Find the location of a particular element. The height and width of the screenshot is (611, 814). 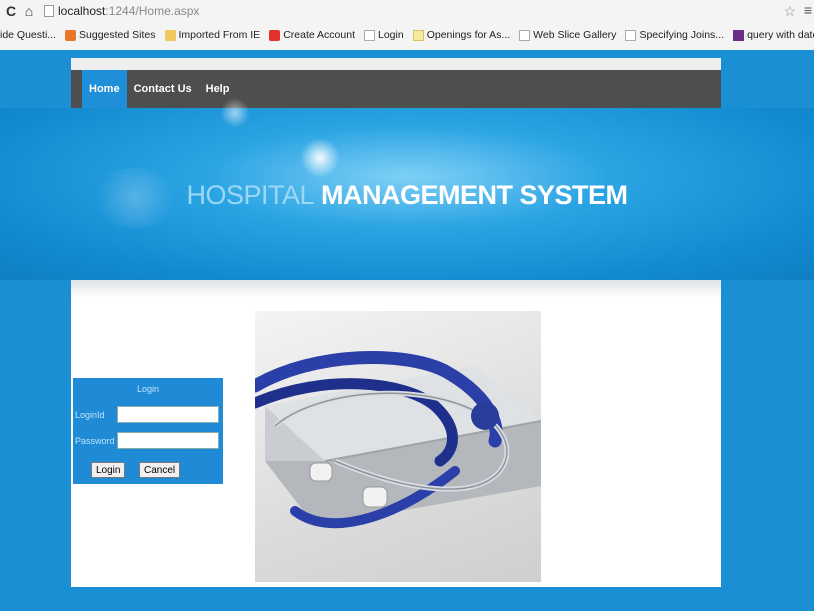

openings-icon is located at coordinates (418, 35).